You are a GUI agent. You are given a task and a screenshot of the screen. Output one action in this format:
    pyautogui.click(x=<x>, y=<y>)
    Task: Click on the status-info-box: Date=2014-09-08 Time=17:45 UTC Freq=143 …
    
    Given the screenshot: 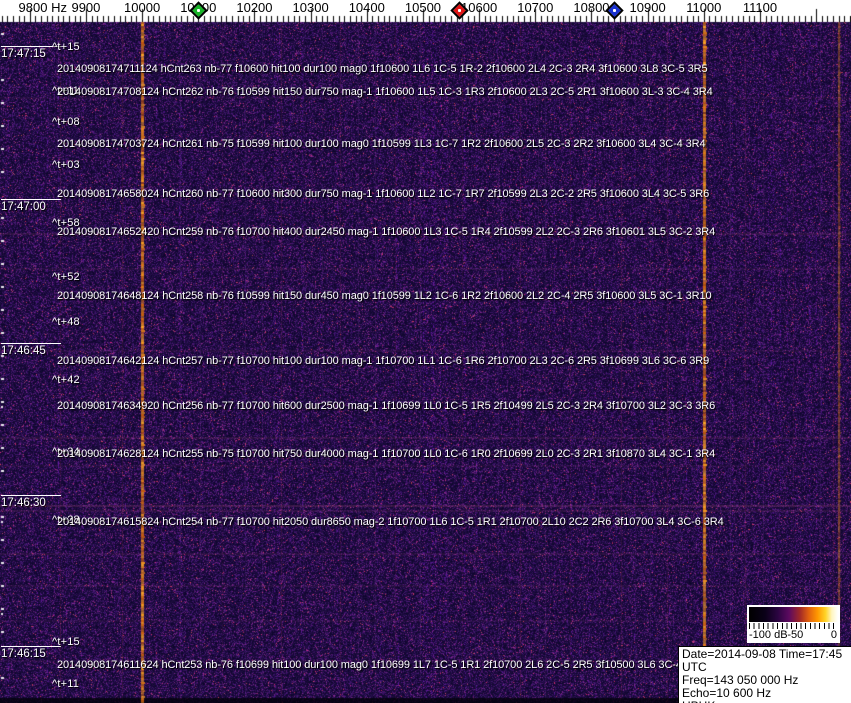 What is the action you would take?
    pyautogui.click(x=764, y=674)
    